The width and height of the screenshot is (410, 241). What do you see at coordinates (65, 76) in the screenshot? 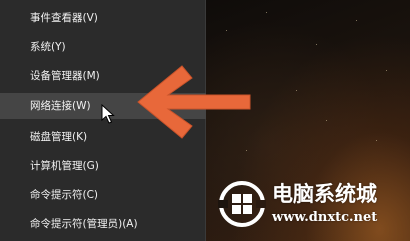
I see `menu-item-label: 设备管理器(M)` at bounding box center [65, 76].